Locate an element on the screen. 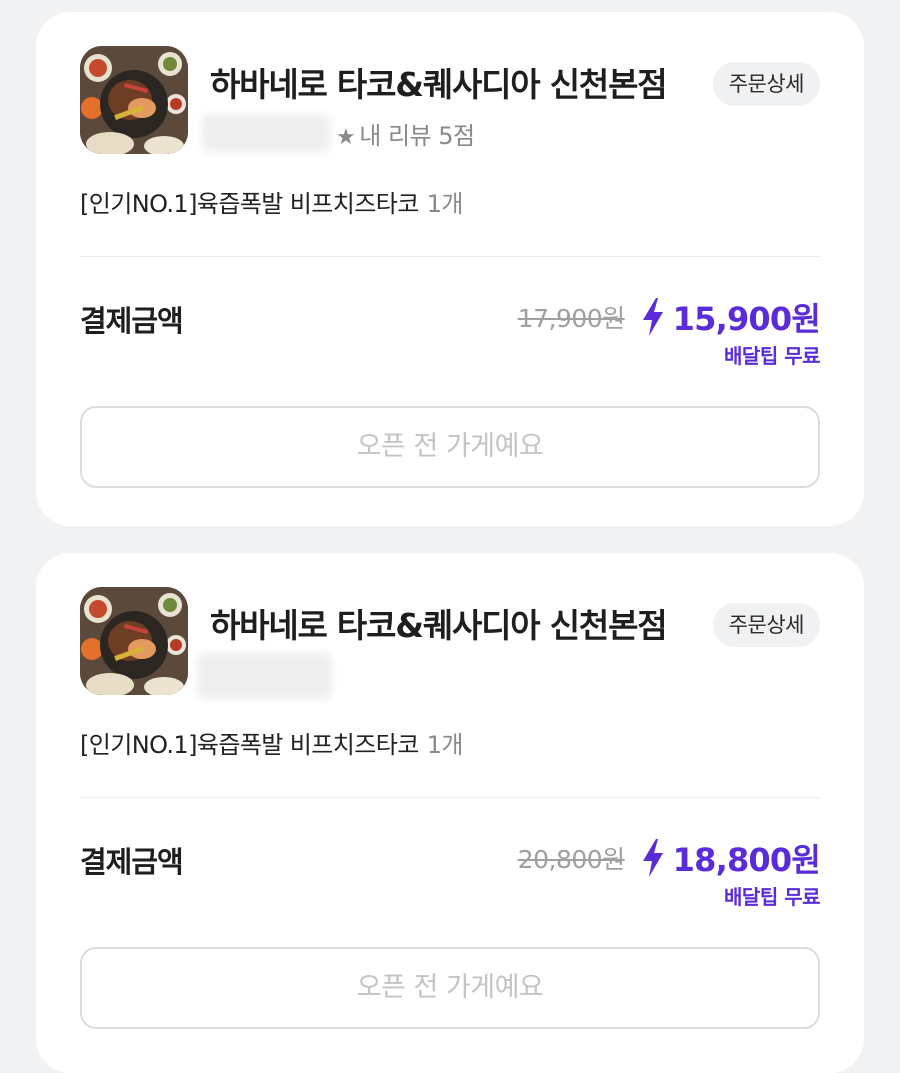 This screenshot has height=1073, width=900. review-text: 내 리뷰 5점 is located at coordinates (417, 136).